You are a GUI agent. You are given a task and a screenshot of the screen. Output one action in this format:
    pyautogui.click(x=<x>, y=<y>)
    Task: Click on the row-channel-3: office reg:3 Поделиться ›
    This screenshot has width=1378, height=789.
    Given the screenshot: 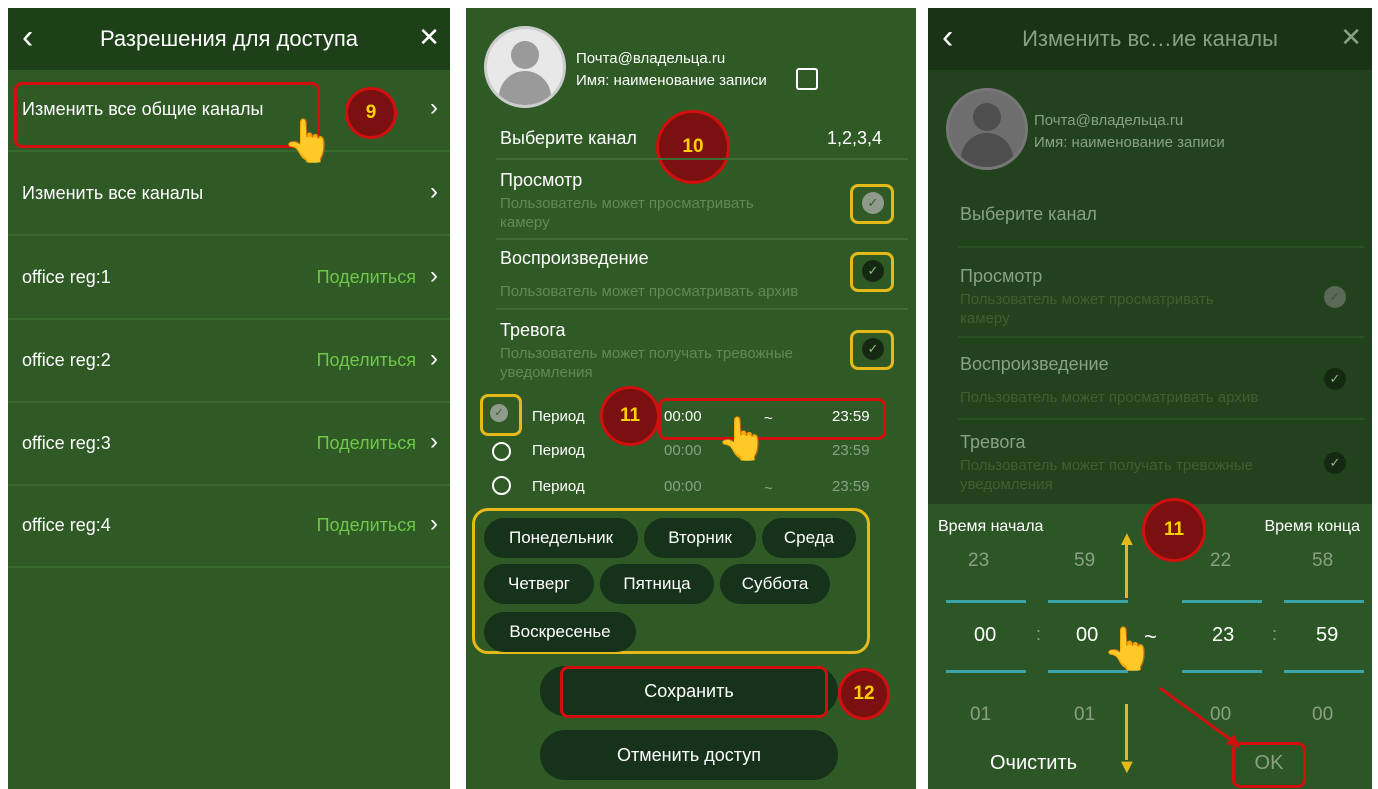 What is the action you would take?
    pyautogui.click(x=229, y=445)
    